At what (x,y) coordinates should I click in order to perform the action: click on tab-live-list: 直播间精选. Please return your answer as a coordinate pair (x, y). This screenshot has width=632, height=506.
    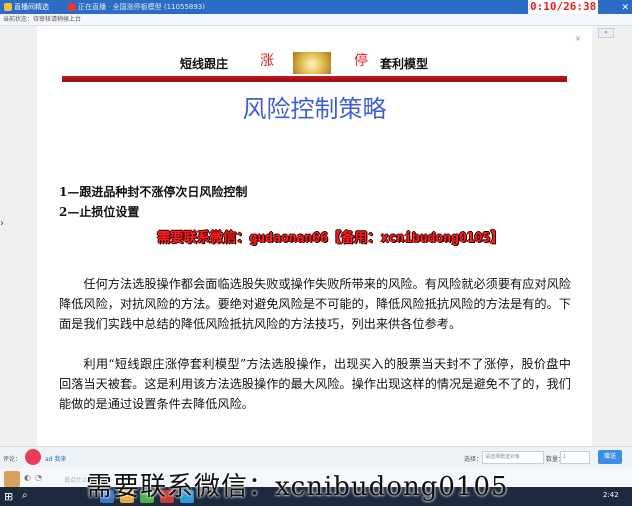
    Looking at the image, I should click on (25, 7).